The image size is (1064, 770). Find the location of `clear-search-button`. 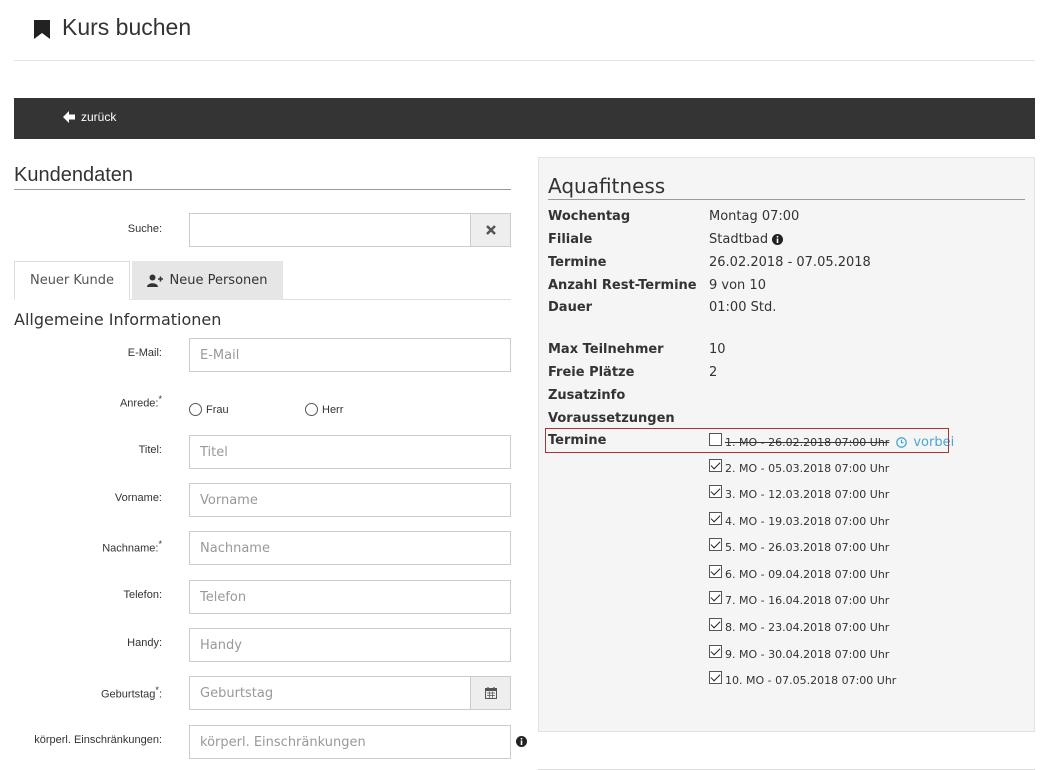

clear-search-button is located at coordinates (490, 230).